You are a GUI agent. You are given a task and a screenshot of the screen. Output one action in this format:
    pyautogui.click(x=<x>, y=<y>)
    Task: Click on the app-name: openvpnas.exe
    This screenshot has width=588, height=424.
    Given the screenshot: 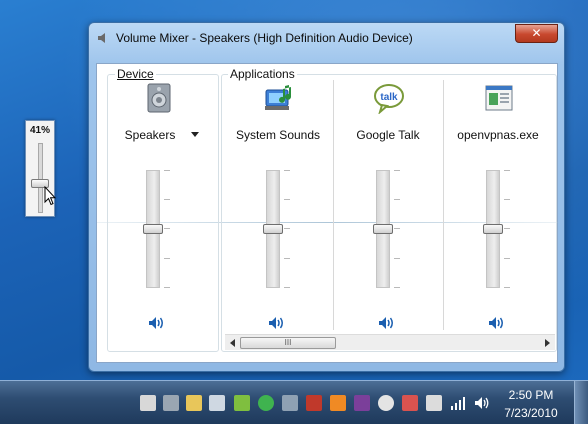 What is the action you would take?
    pyautogui.click(x=498, y=135)
    